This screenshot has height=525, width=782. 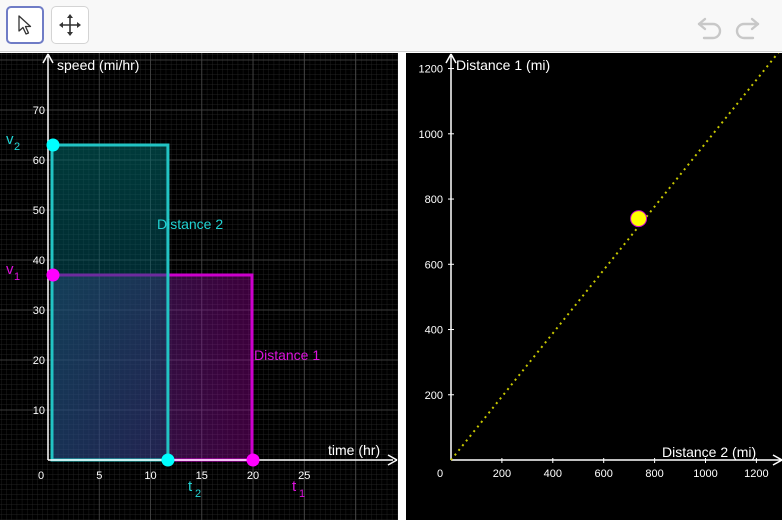 I want to click on select-tool-button, so click(x=25, y=25).